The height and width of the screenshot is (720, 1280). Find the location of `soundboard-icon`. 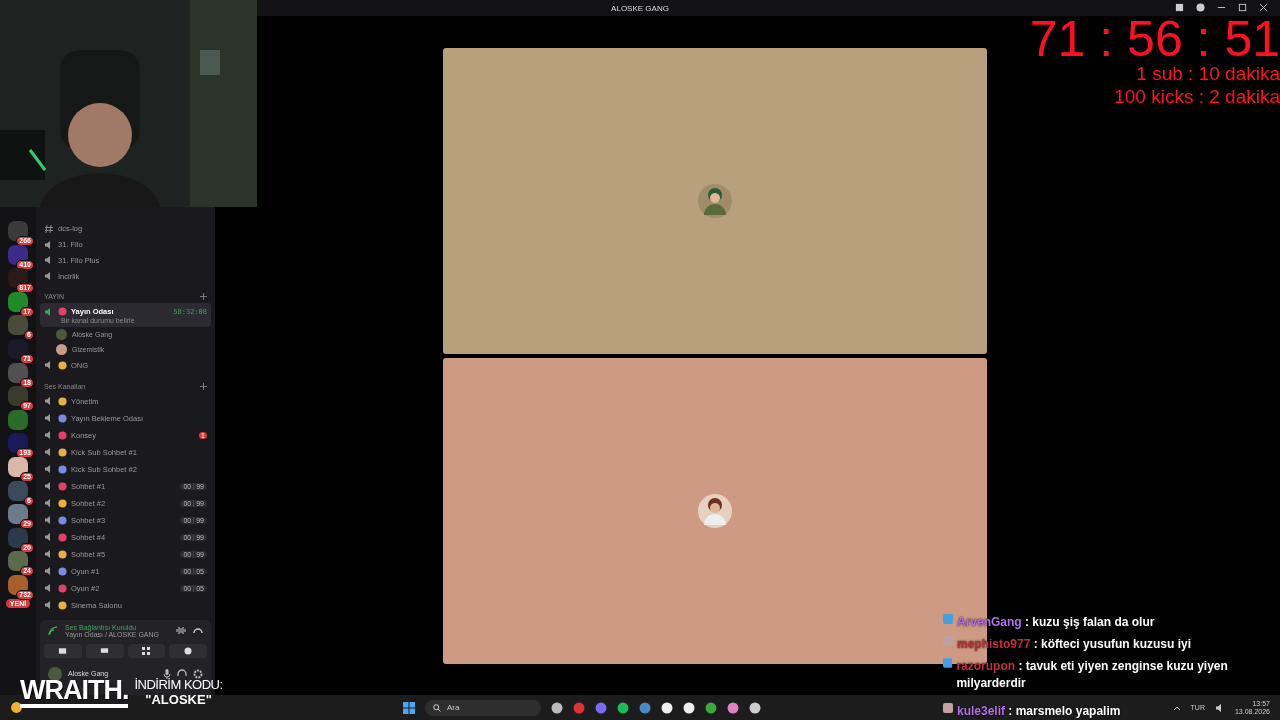

soundboard-icon is located at coordinates (188, 650).